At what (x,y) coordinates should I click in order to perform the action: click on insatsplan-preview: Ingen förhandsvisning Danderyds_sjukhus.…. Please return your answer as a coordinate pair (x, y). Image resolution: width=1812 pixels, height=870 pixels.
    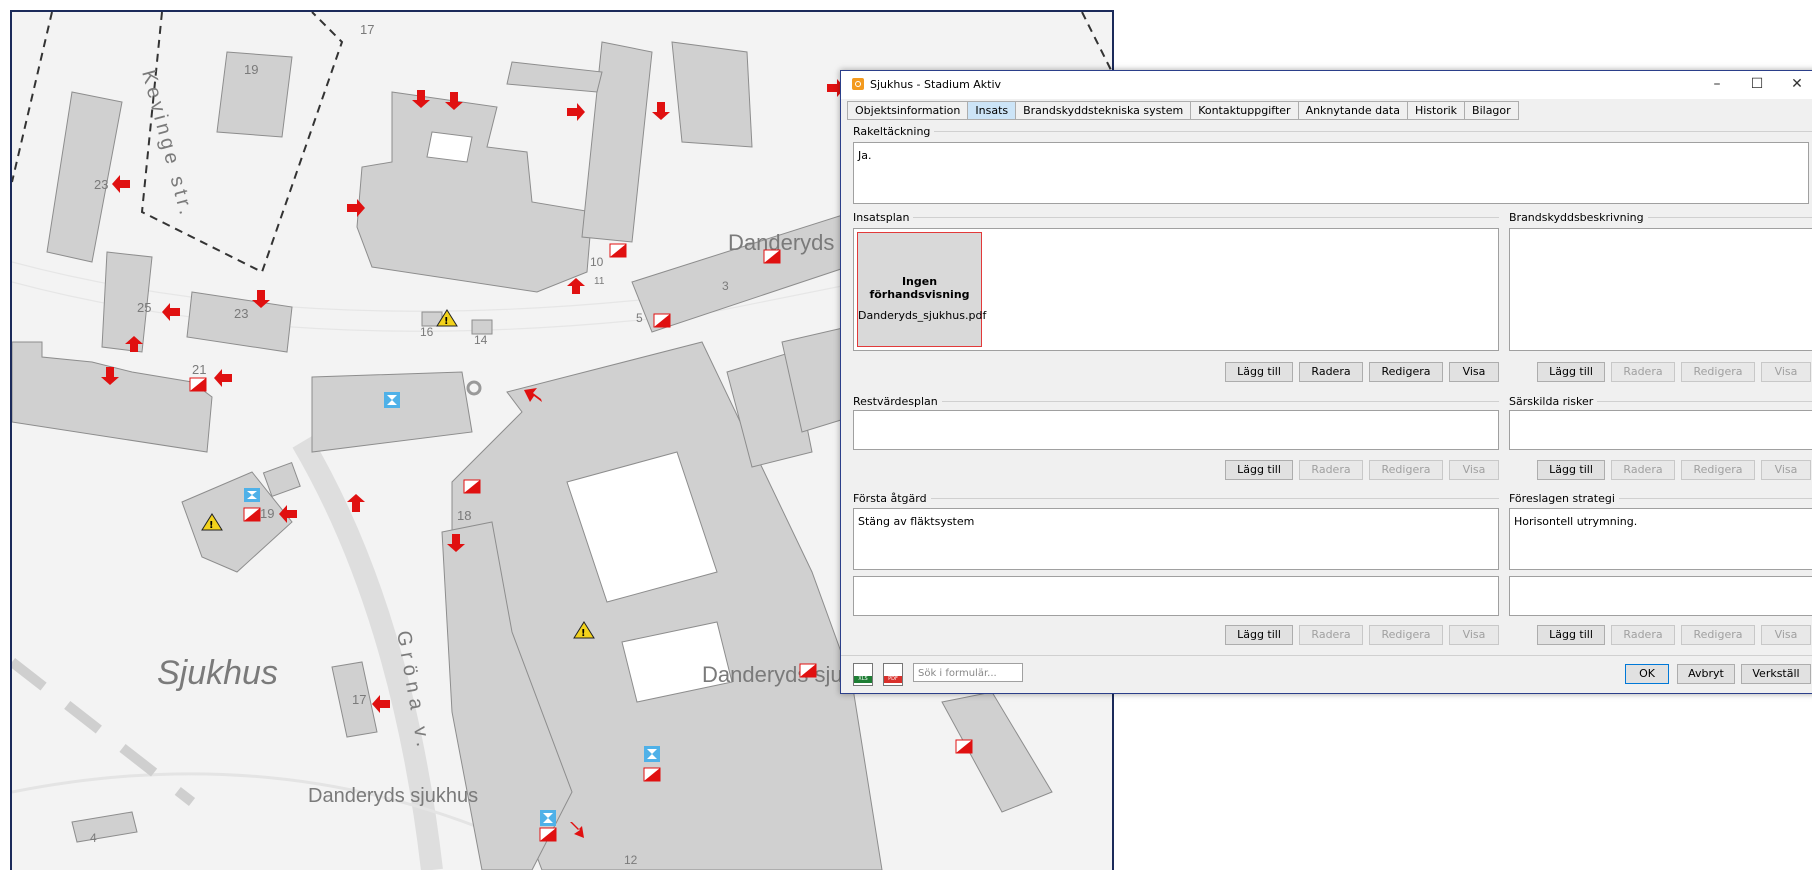
    Looking at the image, I should click on (922, 289).